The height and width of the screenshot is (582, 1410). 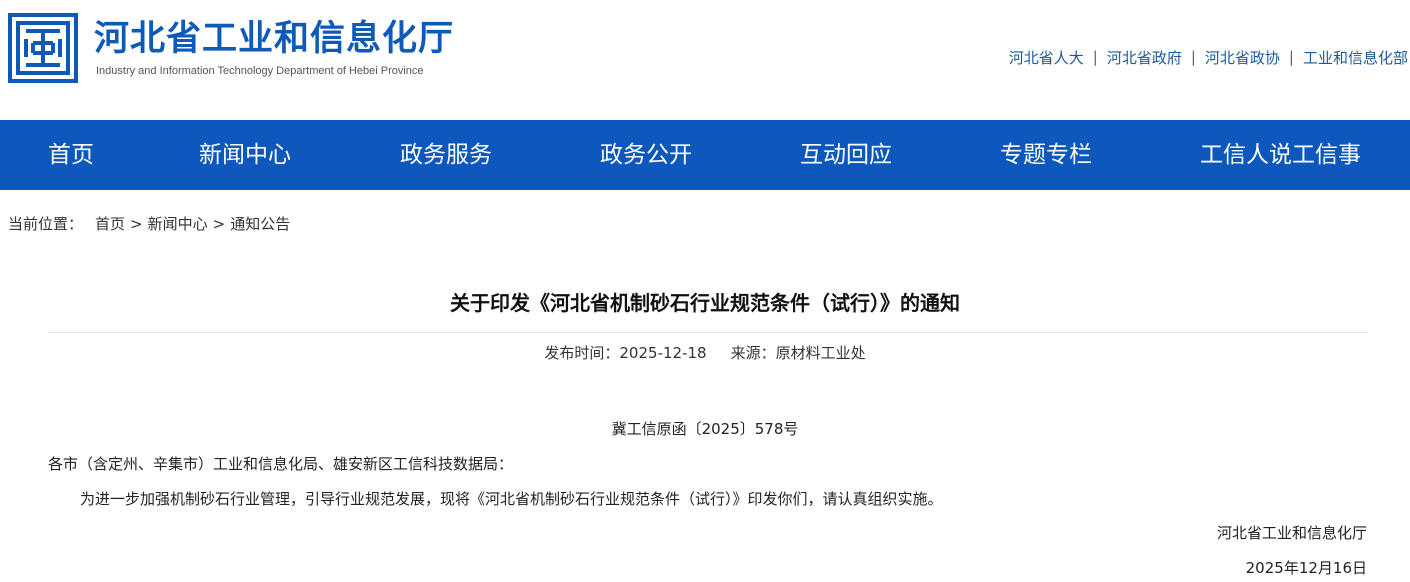 I want to click on nav-item-topics: 专题专栏, so click(x=1046, y=155).